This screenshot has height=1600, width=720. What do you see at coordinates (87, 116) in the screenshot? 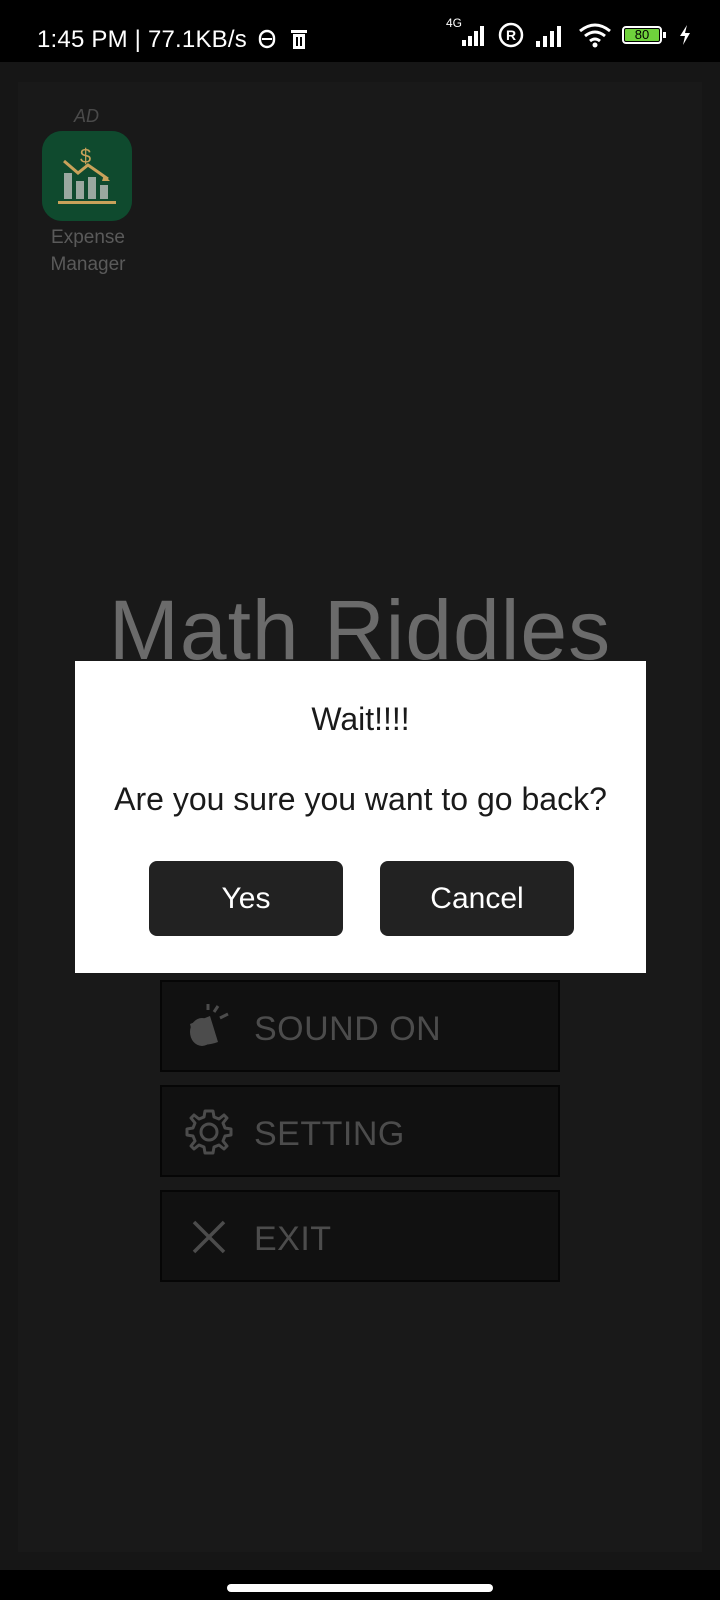
I see `ad-label: AD` at bounding box center [87, 116].